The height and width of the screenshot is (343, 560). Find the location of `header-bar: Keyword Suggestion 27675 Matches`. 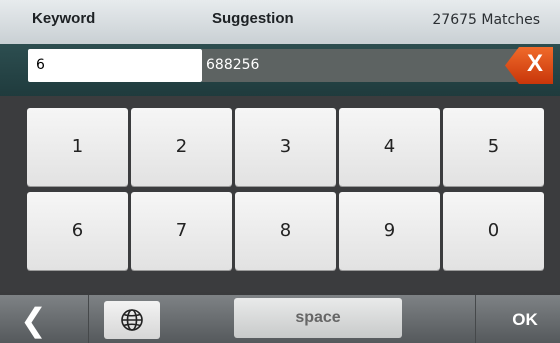

header-bar: Keyword Suggestion 27675 Matches is located at coordinates (280, 22).